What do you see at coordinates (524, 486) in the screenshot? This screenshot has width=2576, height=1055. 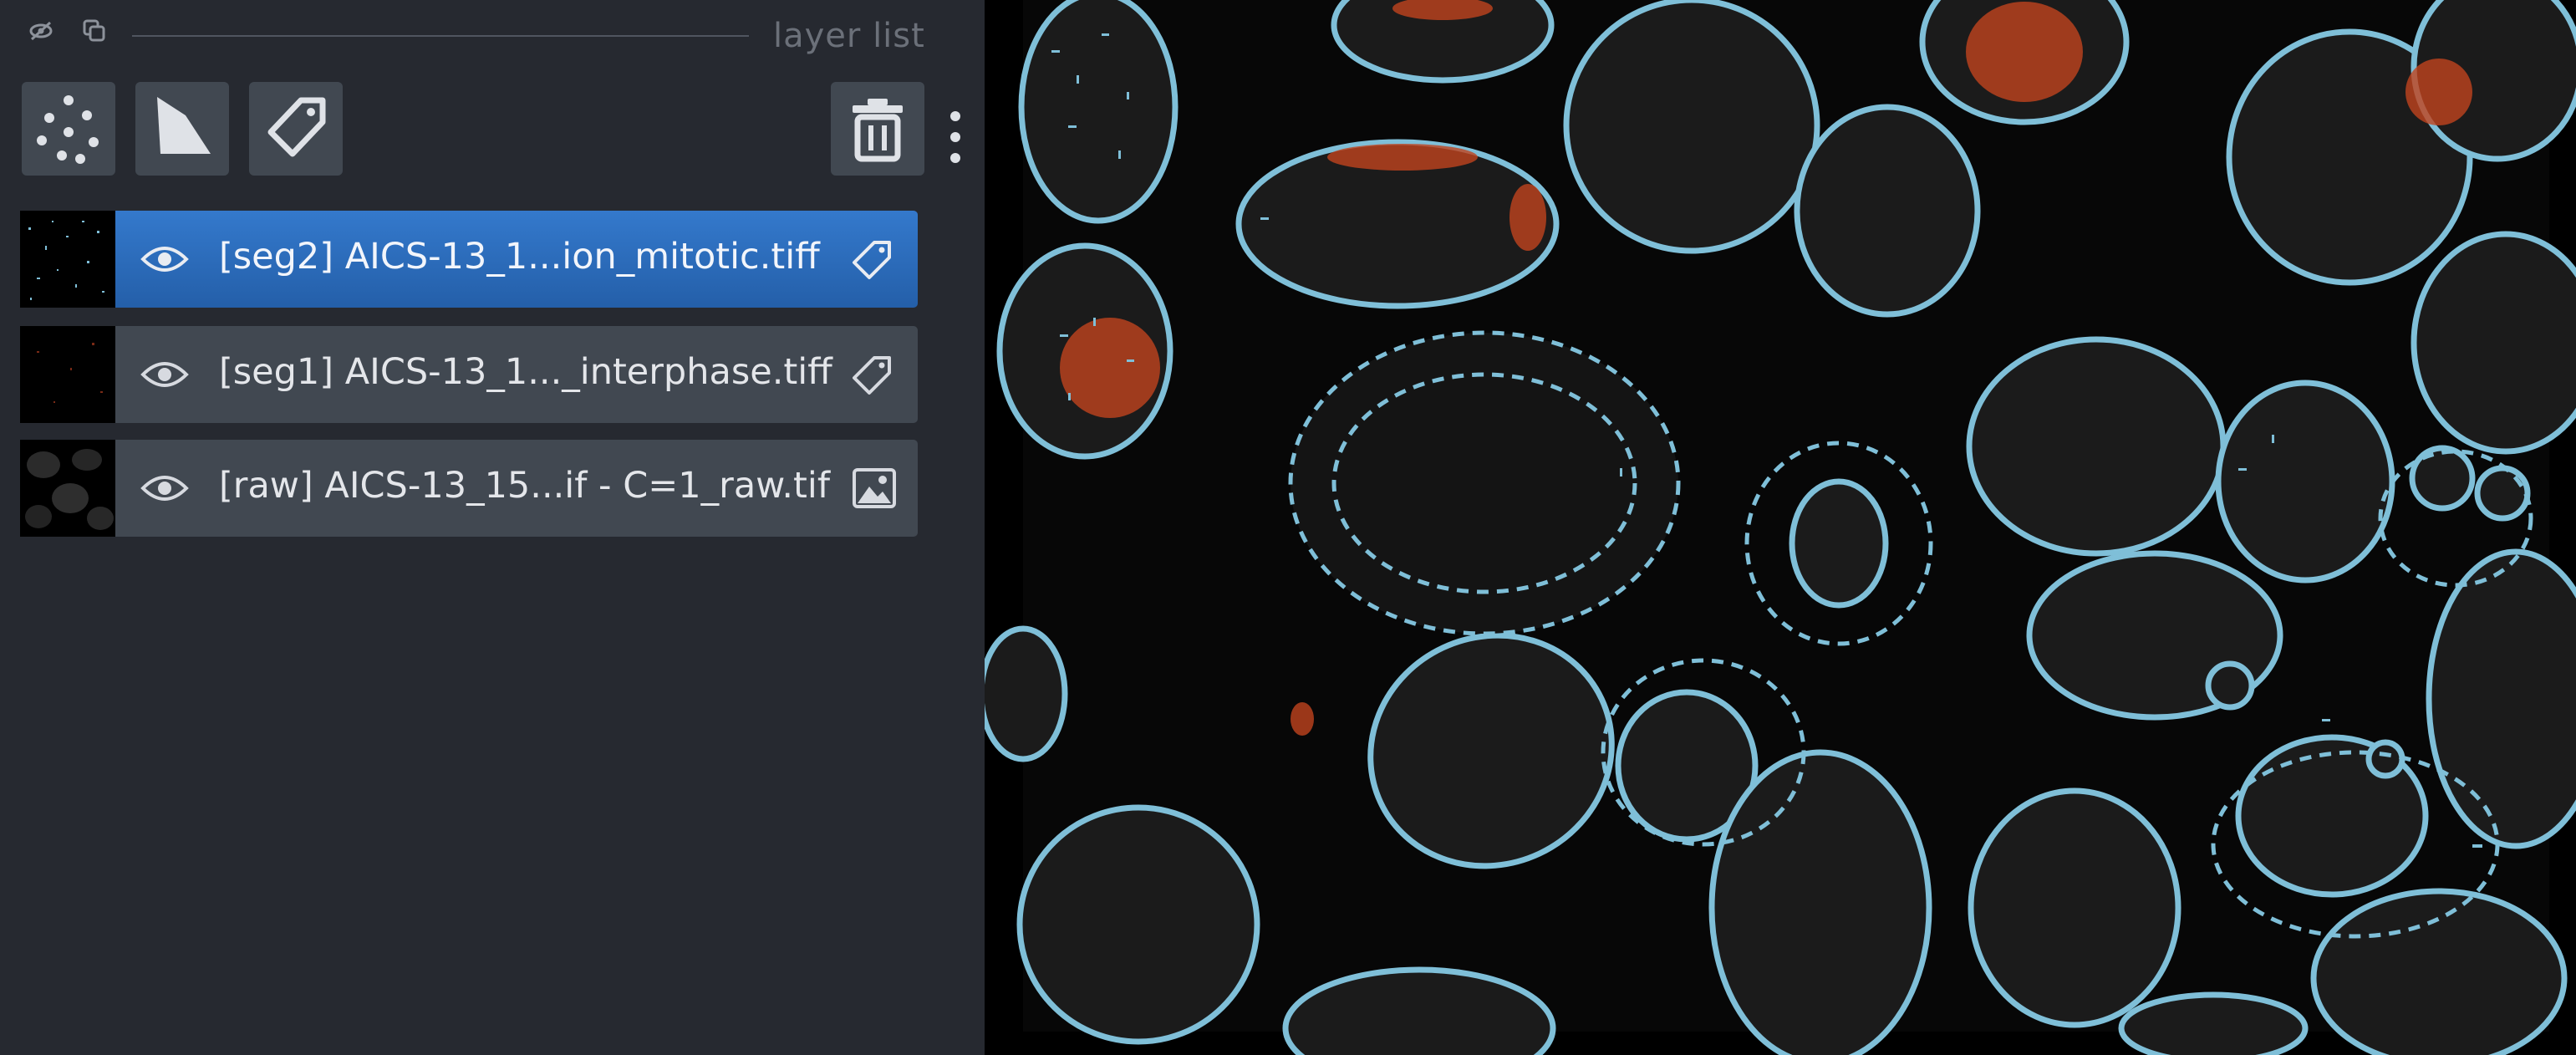 I see `layer-name: [raw] AICS-13_15...if - C=1_raw.tif` at bounding box center [524, 486].